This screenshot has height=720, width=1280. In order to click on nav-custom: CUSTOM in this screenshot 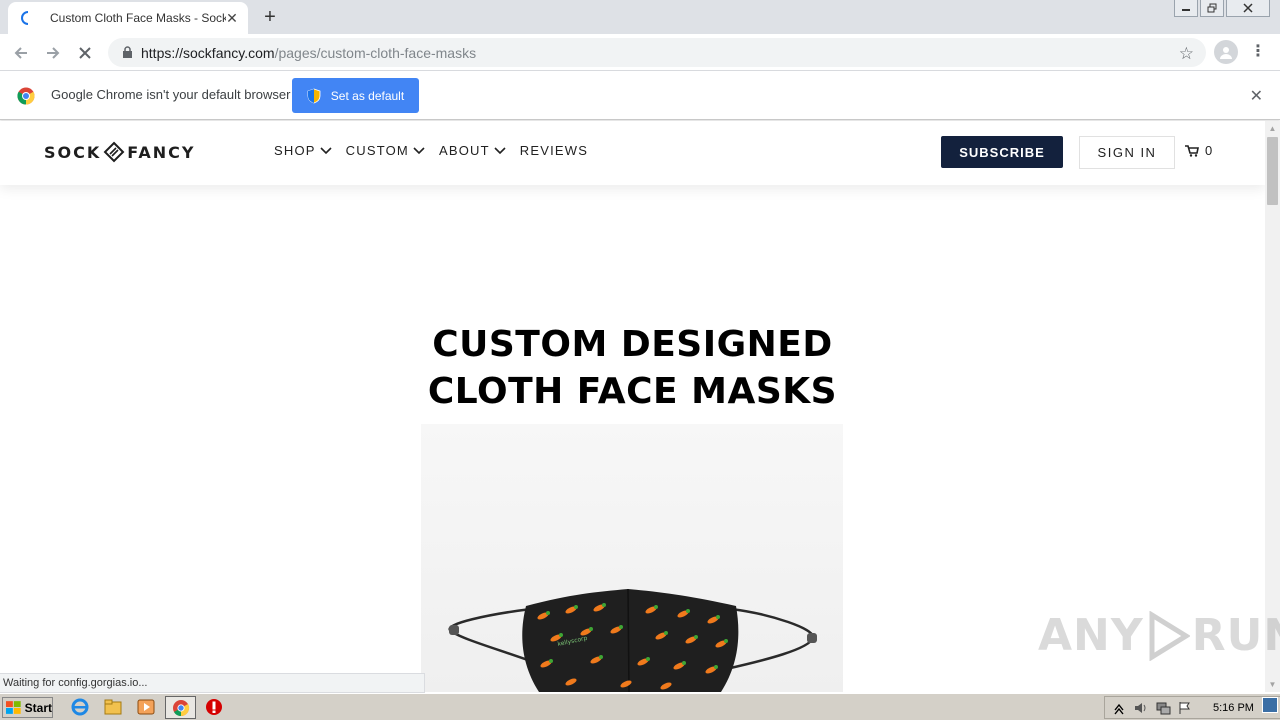, I will do `click(385, 150)`.